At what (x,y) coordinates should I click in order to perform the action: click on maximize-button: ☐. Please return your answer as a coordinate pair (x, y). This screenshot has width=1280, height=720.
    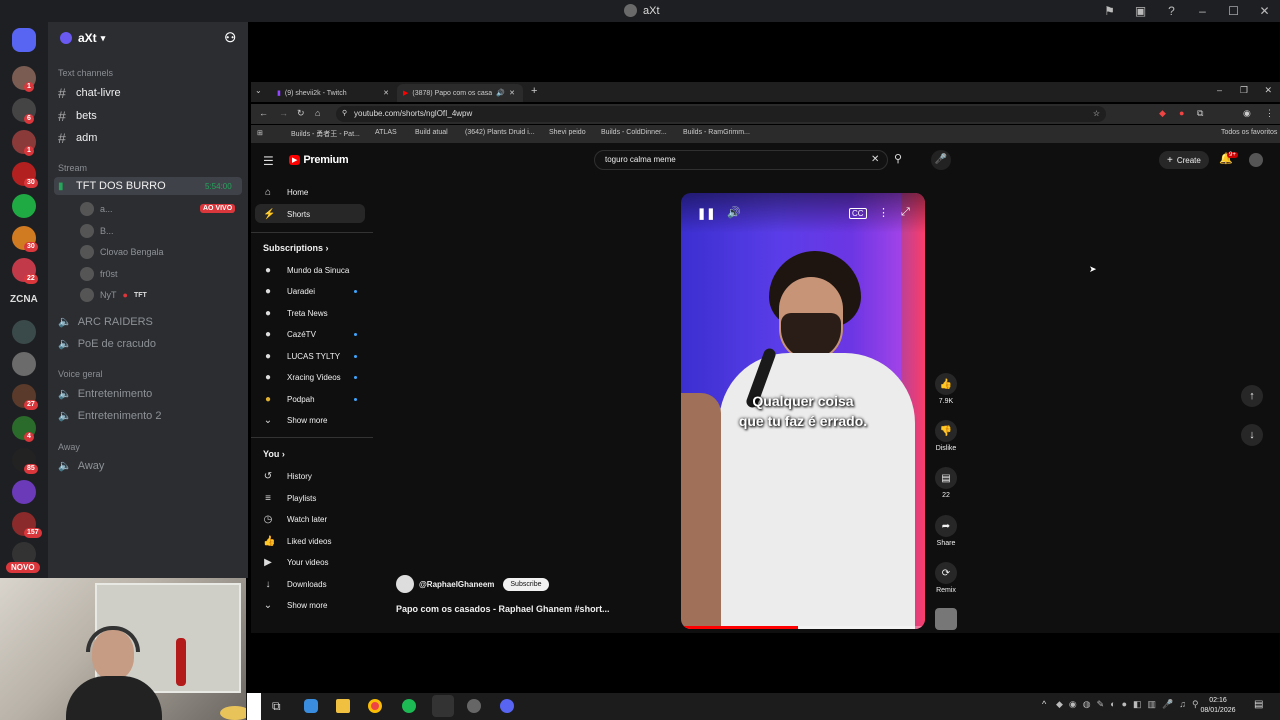
    Looking at the image, I should click on (1233, 11).